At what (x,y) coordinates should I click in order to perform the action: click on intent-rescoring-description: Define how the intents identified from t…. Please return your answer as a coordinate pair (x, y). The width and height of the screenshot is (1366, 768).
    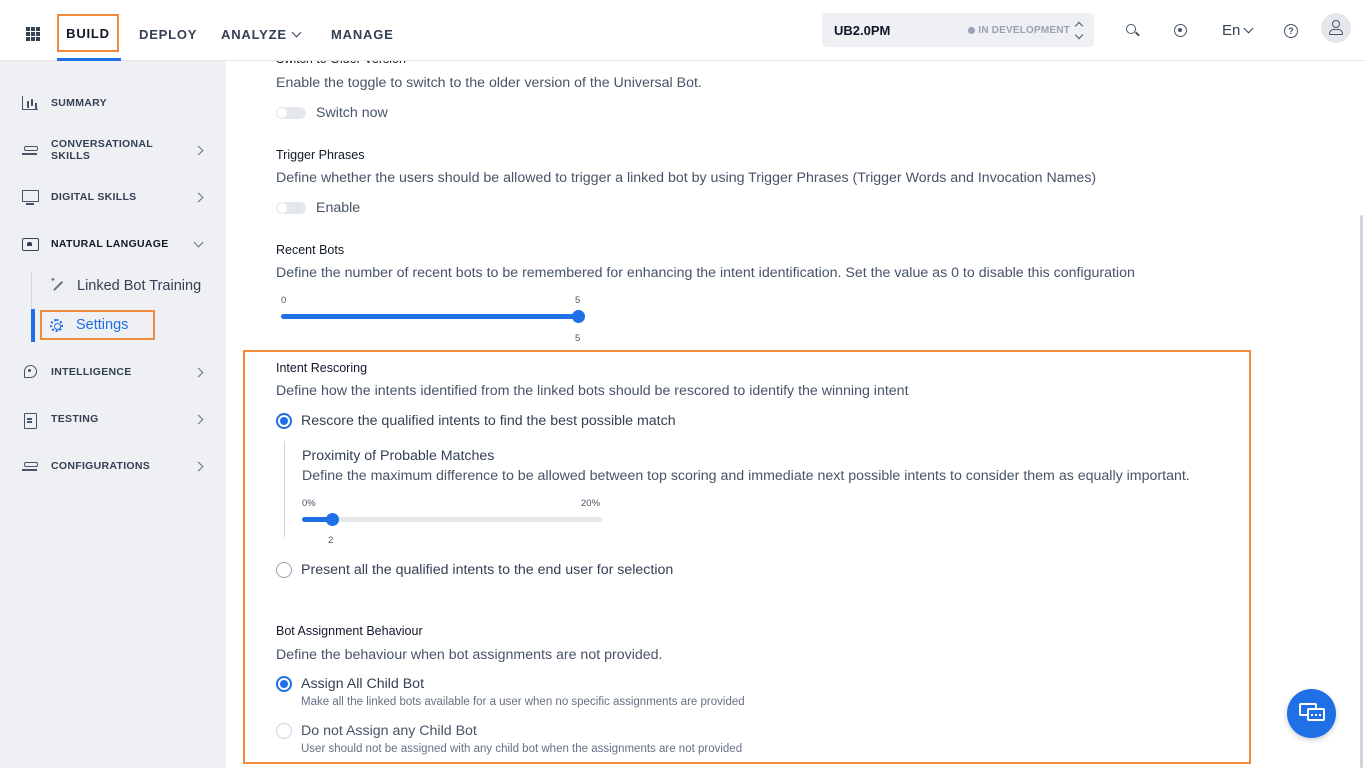
    Looking at the image, I should click on (592, 391).